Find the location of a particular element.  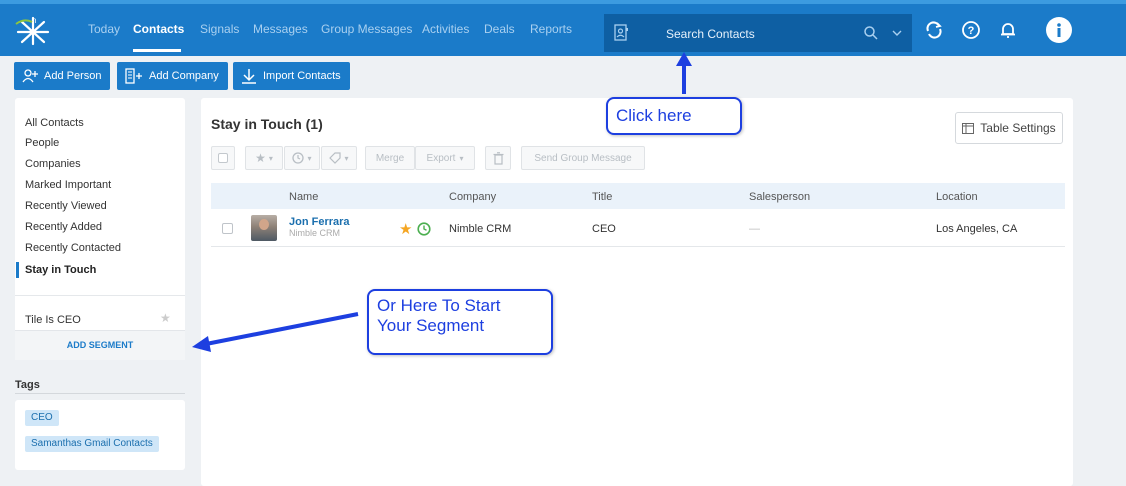

segment-tile-is-ceo: Tile Is CEO is located at coordinates (53, 320).